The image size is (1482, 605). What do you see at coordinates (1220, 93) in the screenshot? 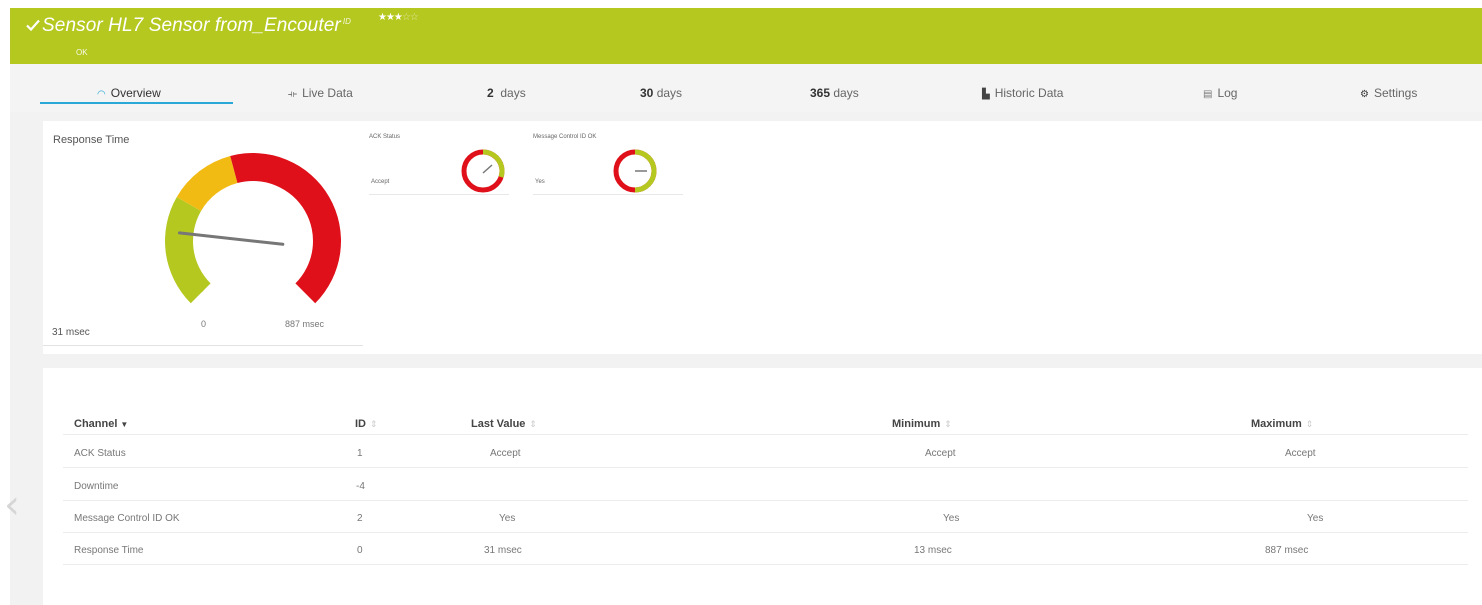
I see `tab-log: ▤ Log` at bounding box center [1220, 93].